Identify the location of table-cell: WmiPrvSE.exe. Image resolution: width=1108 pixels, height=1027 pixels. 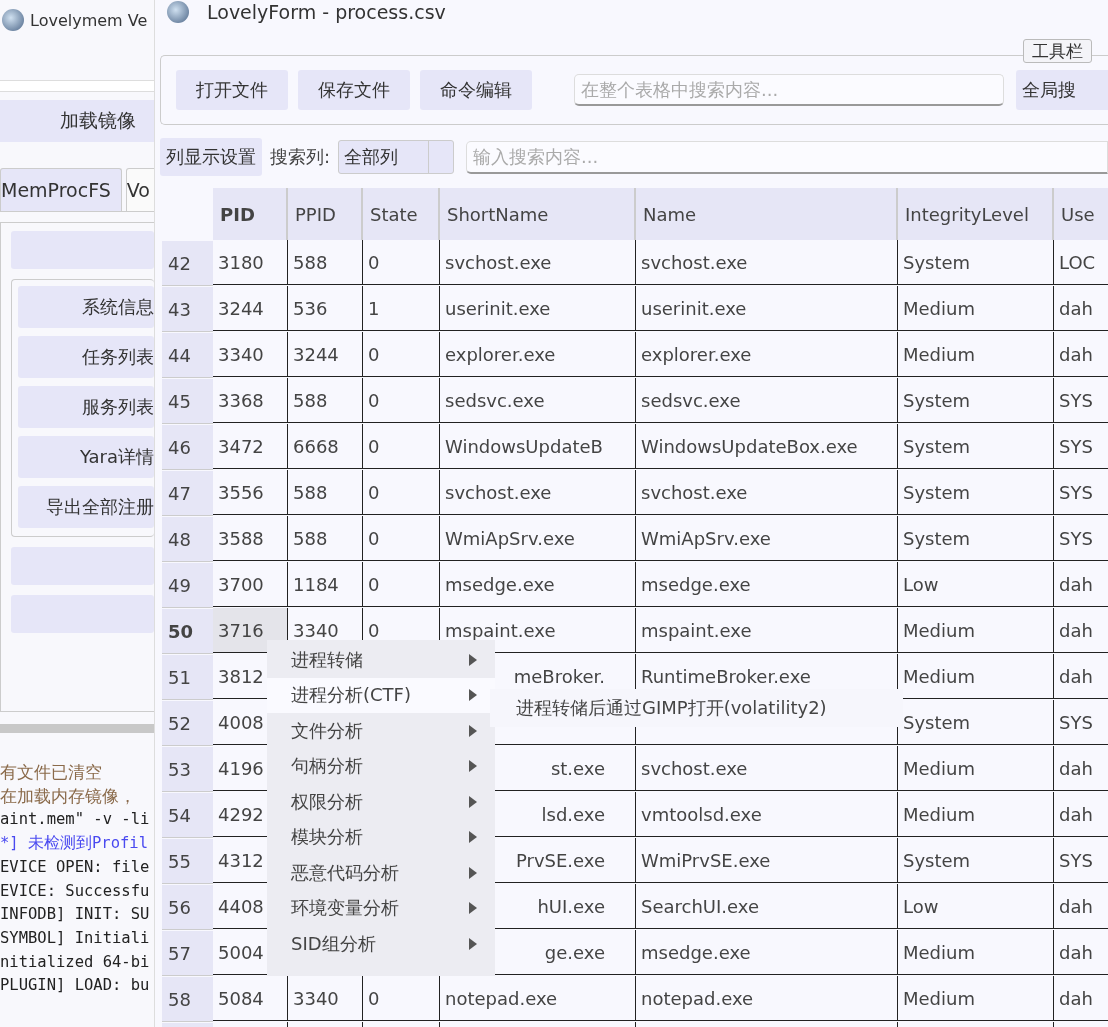
(767, 860).